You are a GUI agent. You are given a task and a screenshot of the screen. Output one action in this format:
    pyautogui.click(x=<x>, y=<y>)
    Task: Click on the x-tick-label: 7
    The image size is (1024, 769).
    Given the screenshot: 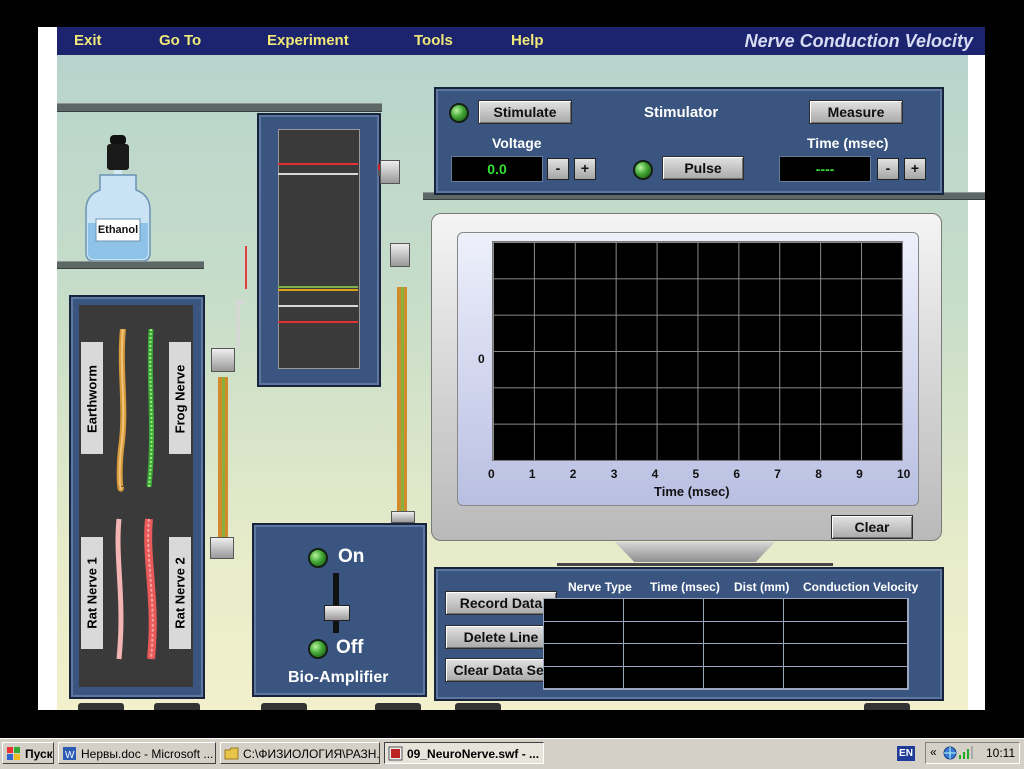 What is the action you would take?
    pyautogui.click(x=777, y=474)
    